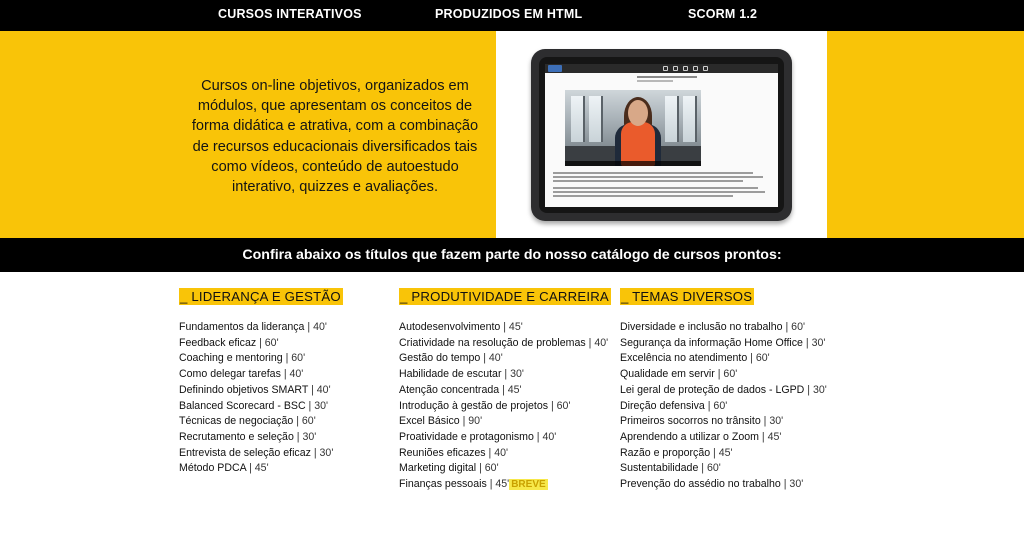  What do you see at coordinates (722, 14) in the screenshot?
I see `nav-scorm: SCORM 1.2` at bounding box center [722, 14].